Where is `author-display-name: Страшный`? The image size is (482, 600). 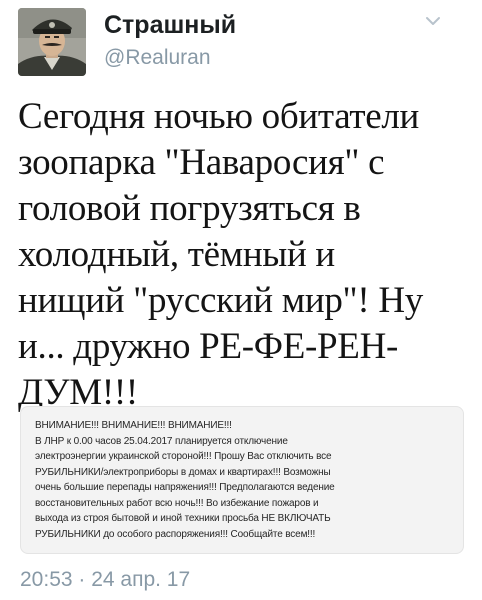
author-display-name: Страшный is located at coordinates (170, 25).